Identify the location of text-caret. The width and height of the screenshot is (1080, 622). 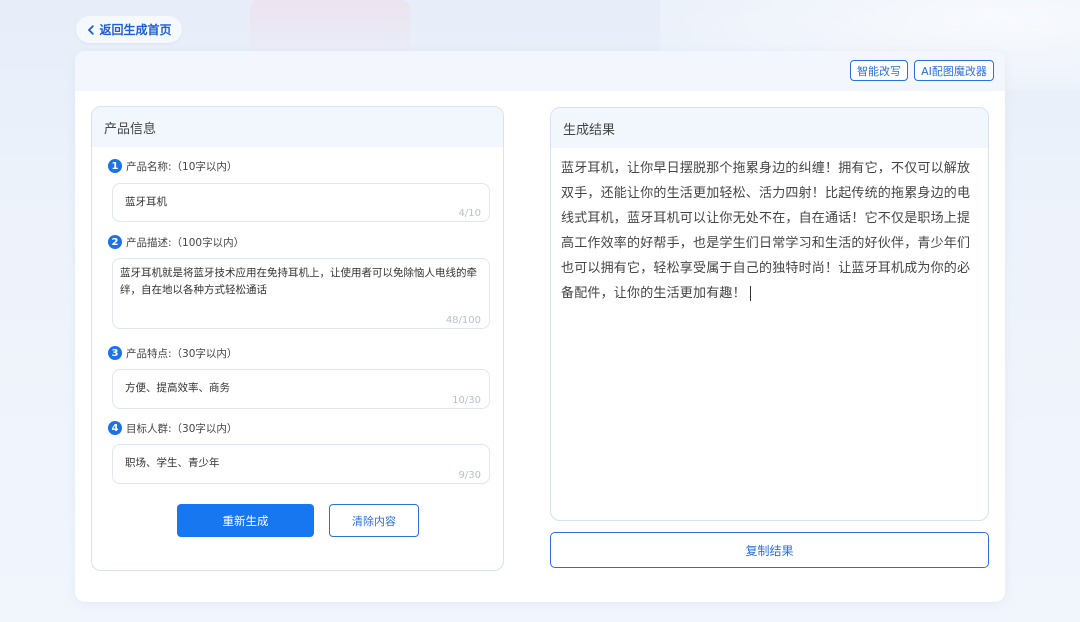
(750, 293).